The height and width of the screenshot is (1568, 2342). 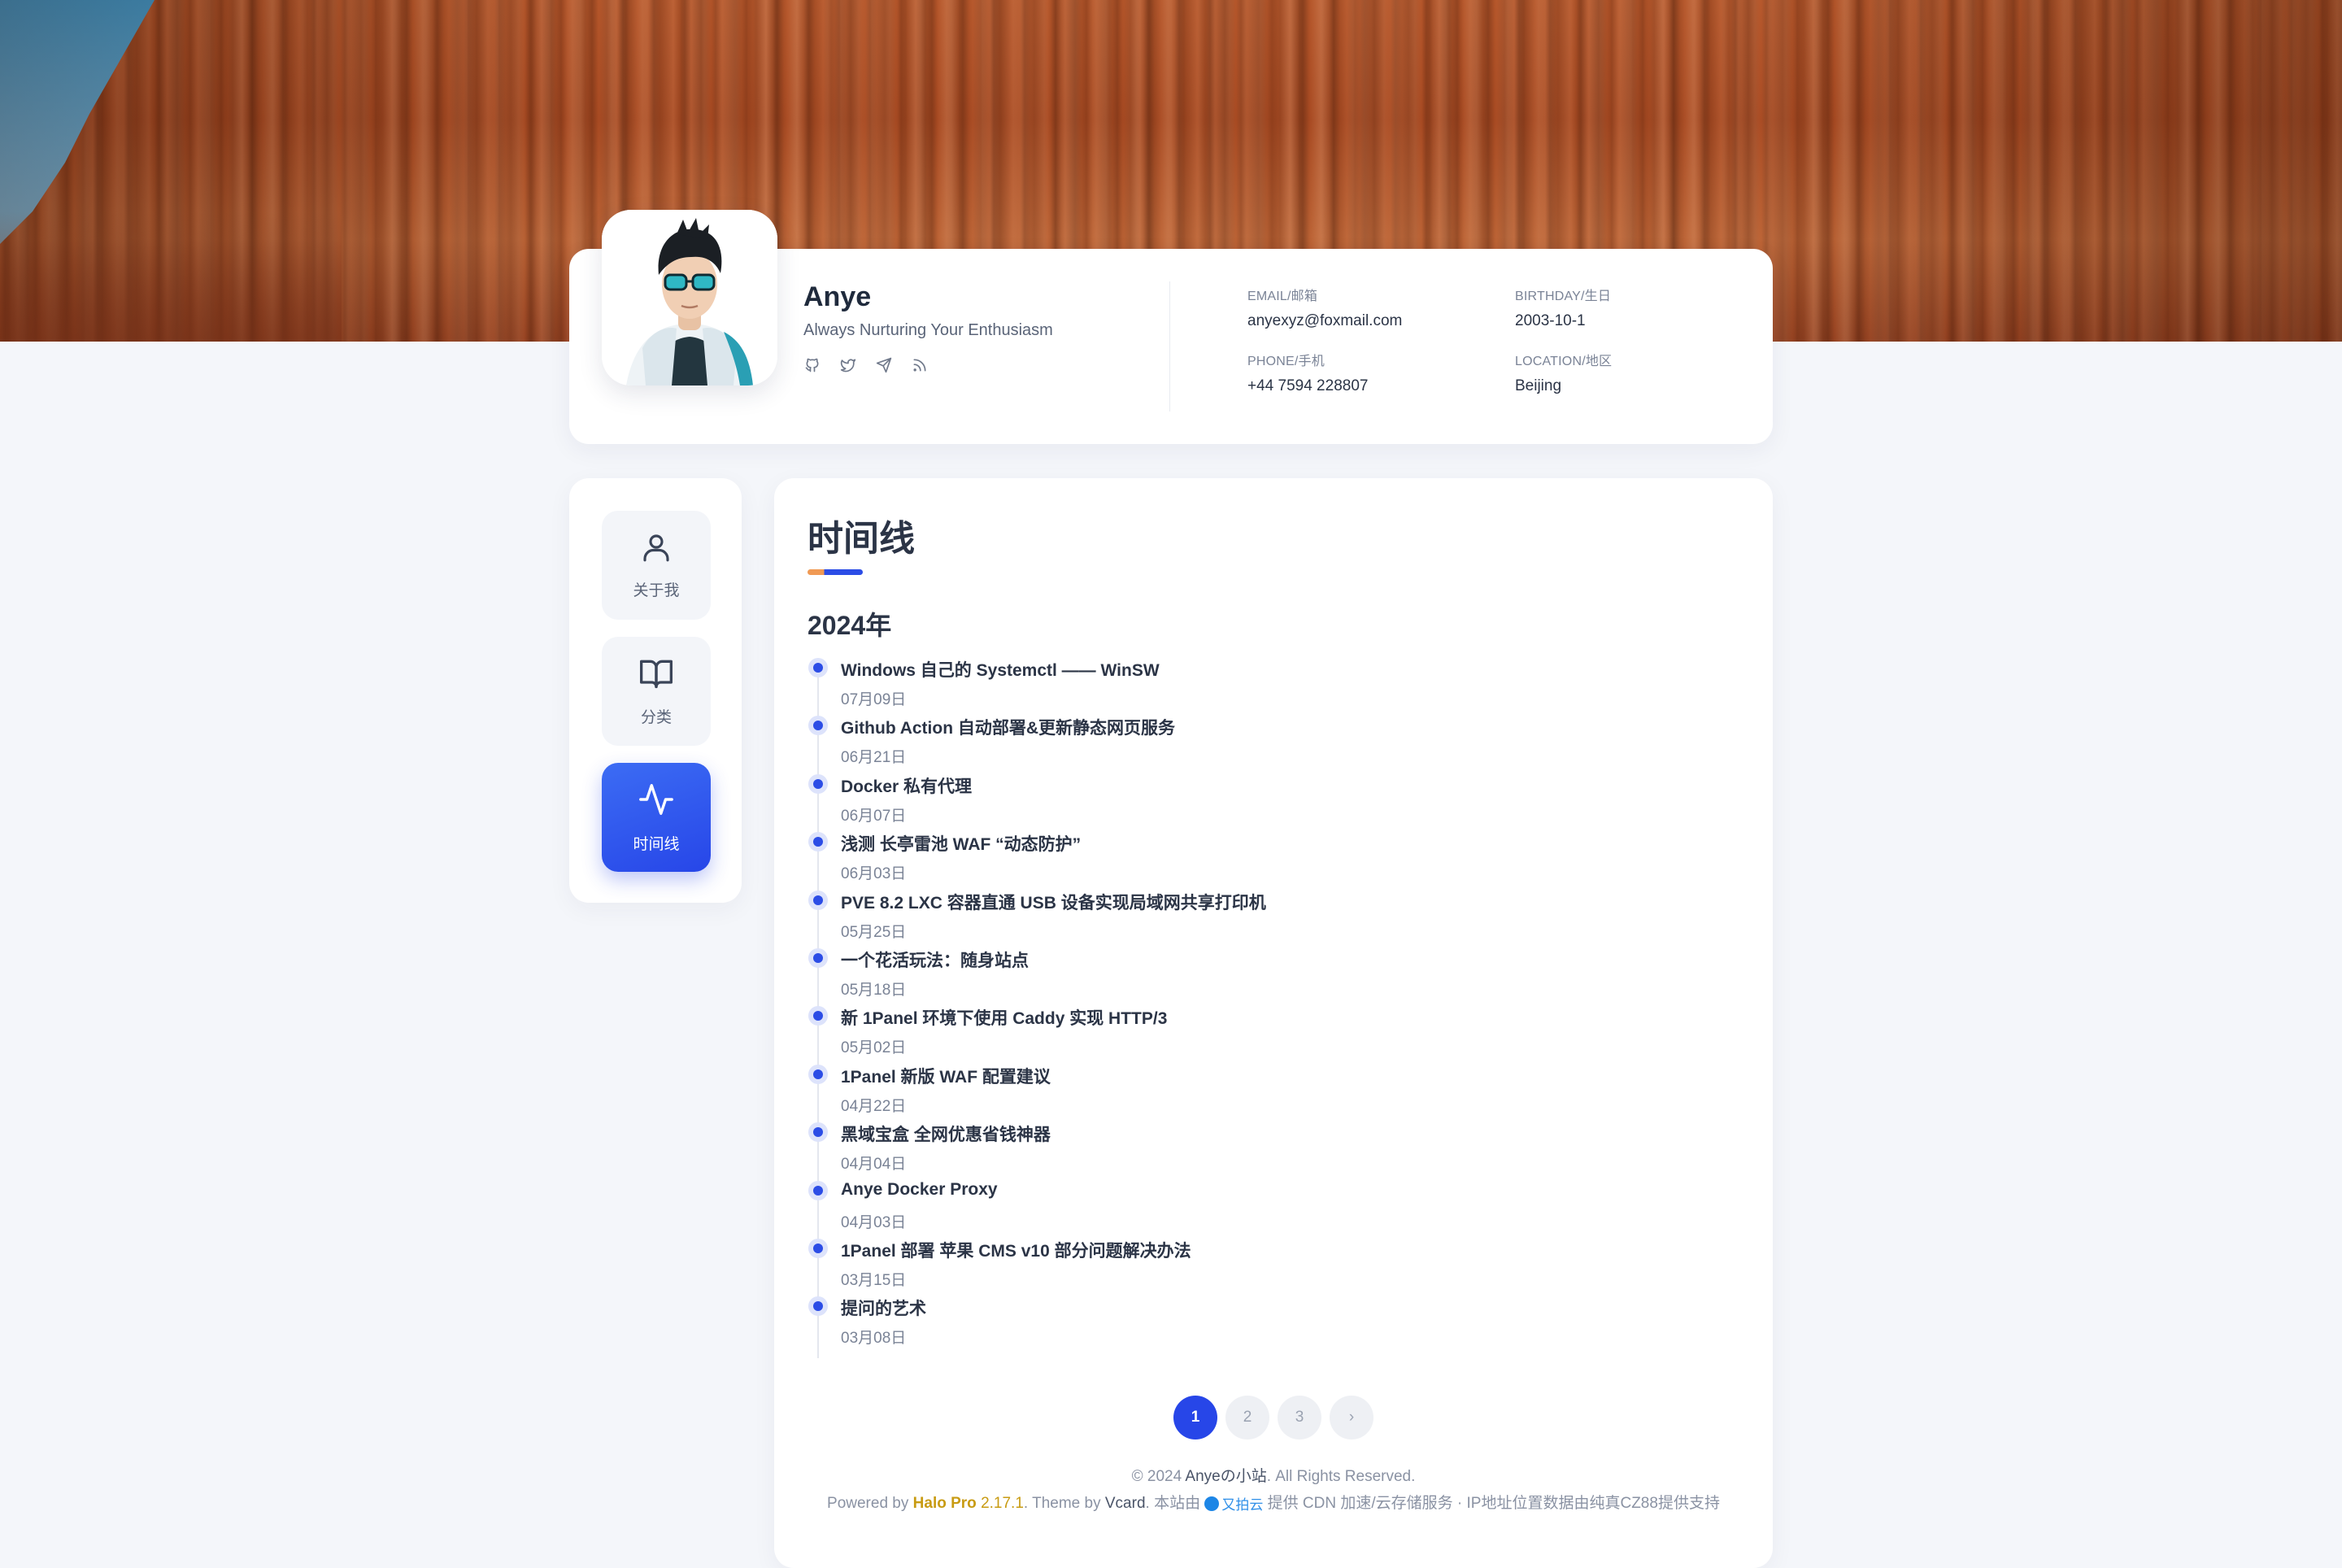 I want to click on post-title: Windows 自己的 Systemctl —— WinSW, so click(x=1000, y=669).